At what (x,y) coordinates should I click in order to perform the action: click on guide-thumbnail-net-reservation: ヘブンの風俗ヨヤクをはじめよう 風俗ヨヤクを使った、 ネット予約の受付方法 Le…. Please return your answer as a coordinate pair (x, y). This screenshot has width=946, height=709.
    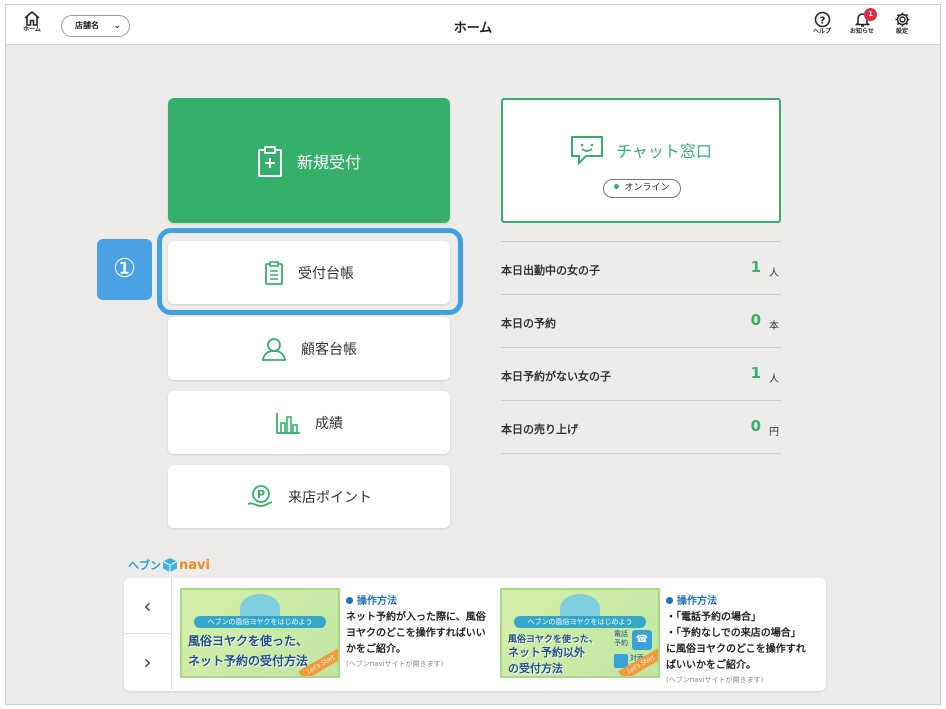
    Looking at the image, I should click on (260, 633).